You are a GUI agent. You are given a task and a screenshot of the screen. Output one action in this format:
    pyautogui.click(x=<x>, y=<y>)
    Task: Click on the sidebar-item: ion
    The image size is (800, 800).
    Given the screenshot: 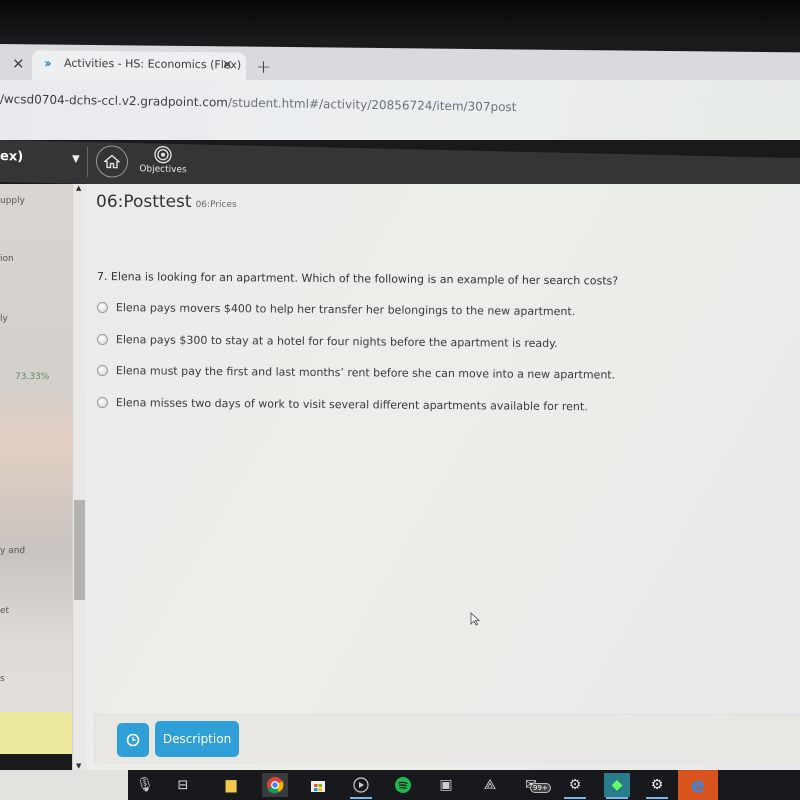 What is the action you would take?
    pyautogui.click(x=7, y=259)
    